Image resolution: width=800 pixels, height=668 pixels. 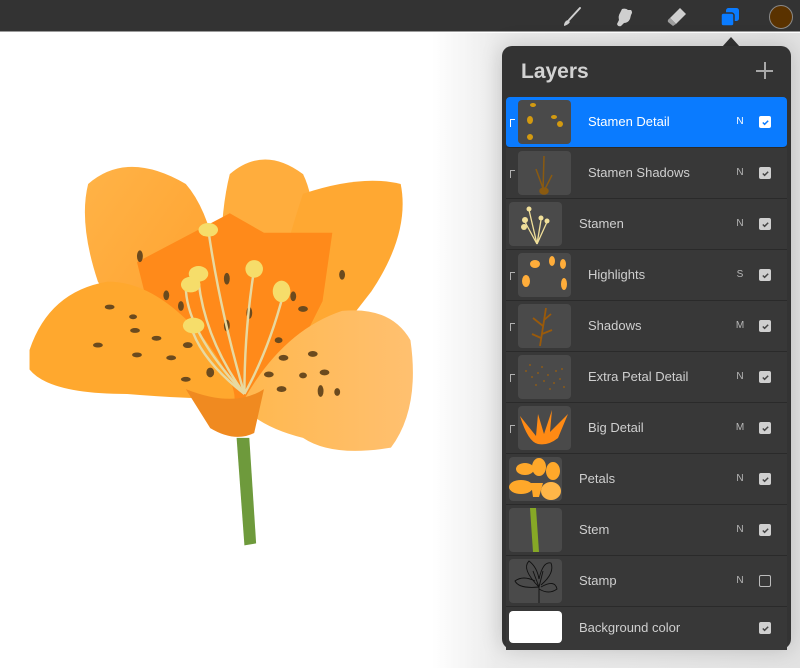 I want to click on layer-row-shadows: Shadows M, so click(x=646, y=326).